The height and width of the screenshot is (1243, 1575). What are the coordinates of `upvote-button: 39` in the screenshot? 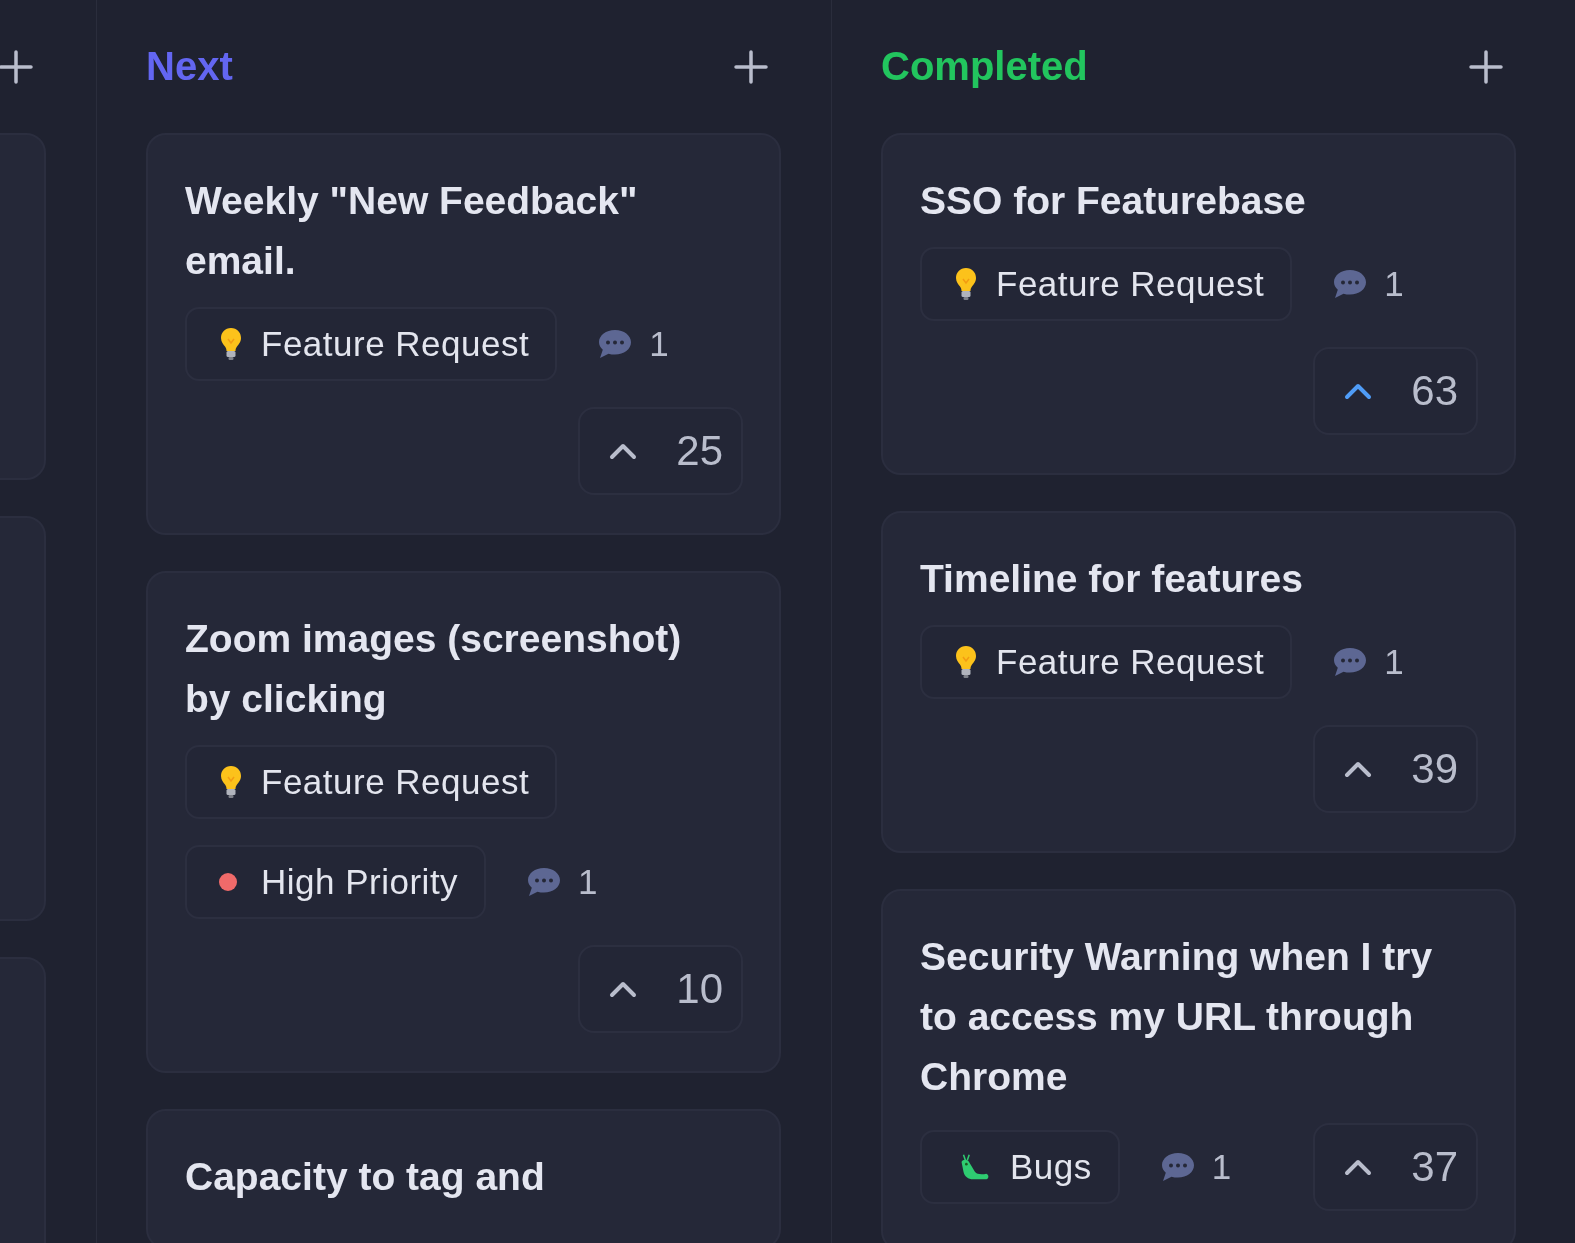 It's located at (1395, 769).